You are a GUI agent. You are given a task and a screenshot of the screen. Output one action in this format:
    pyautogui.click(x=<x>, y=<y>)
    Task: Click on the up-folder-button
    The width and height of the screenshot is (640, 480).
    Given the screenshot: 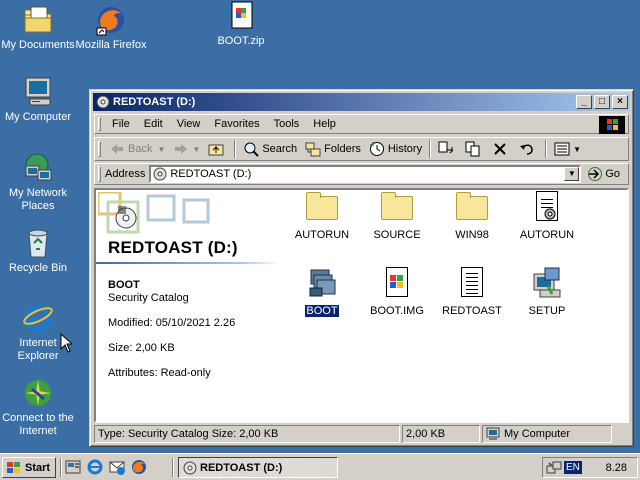 What is the action you would take?
    pyautogui.click(x=217, y=149)
    